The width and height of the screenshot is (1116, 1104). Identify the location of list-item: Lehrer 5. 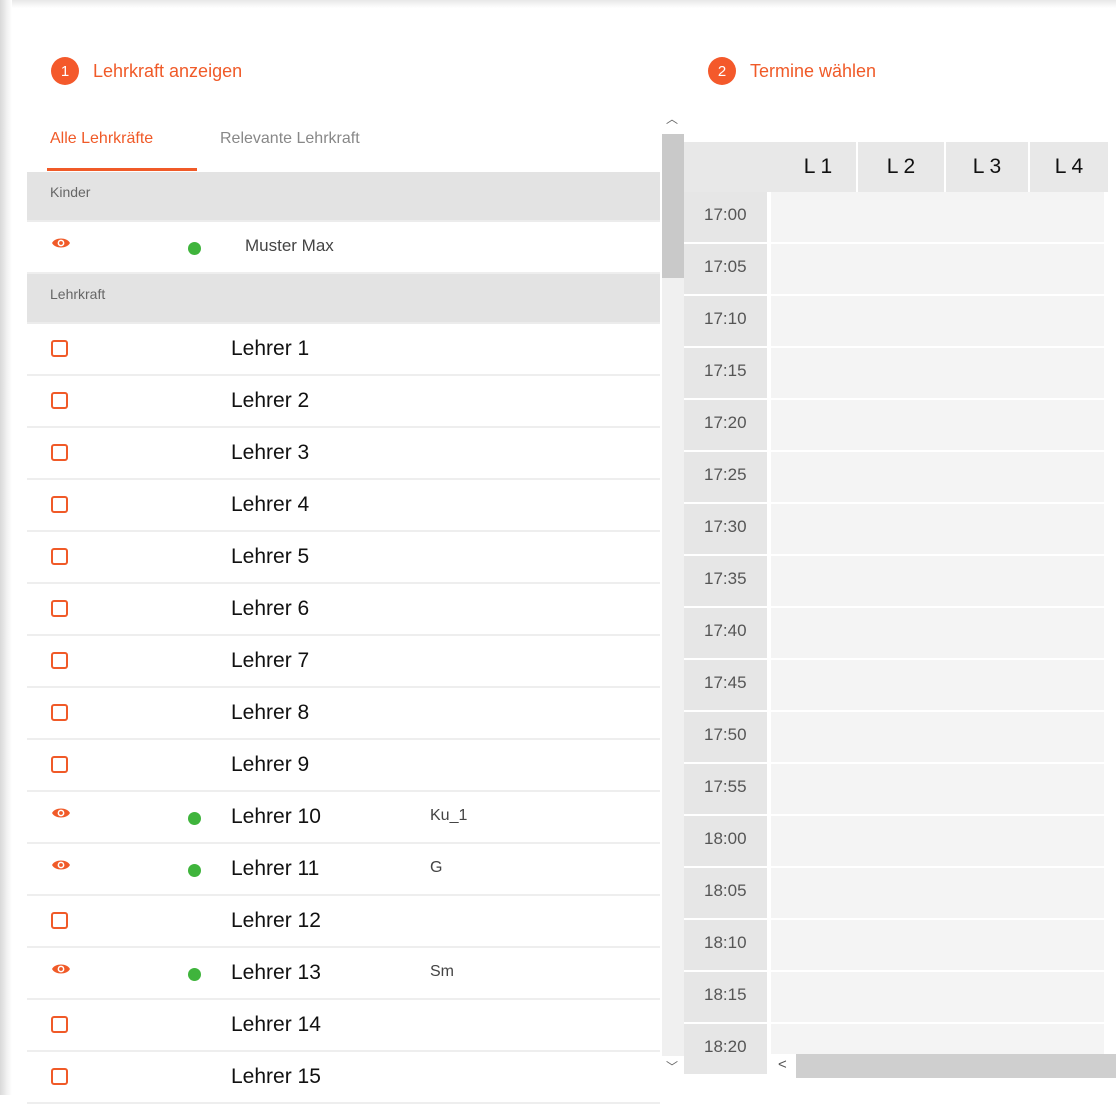
(343, 558).